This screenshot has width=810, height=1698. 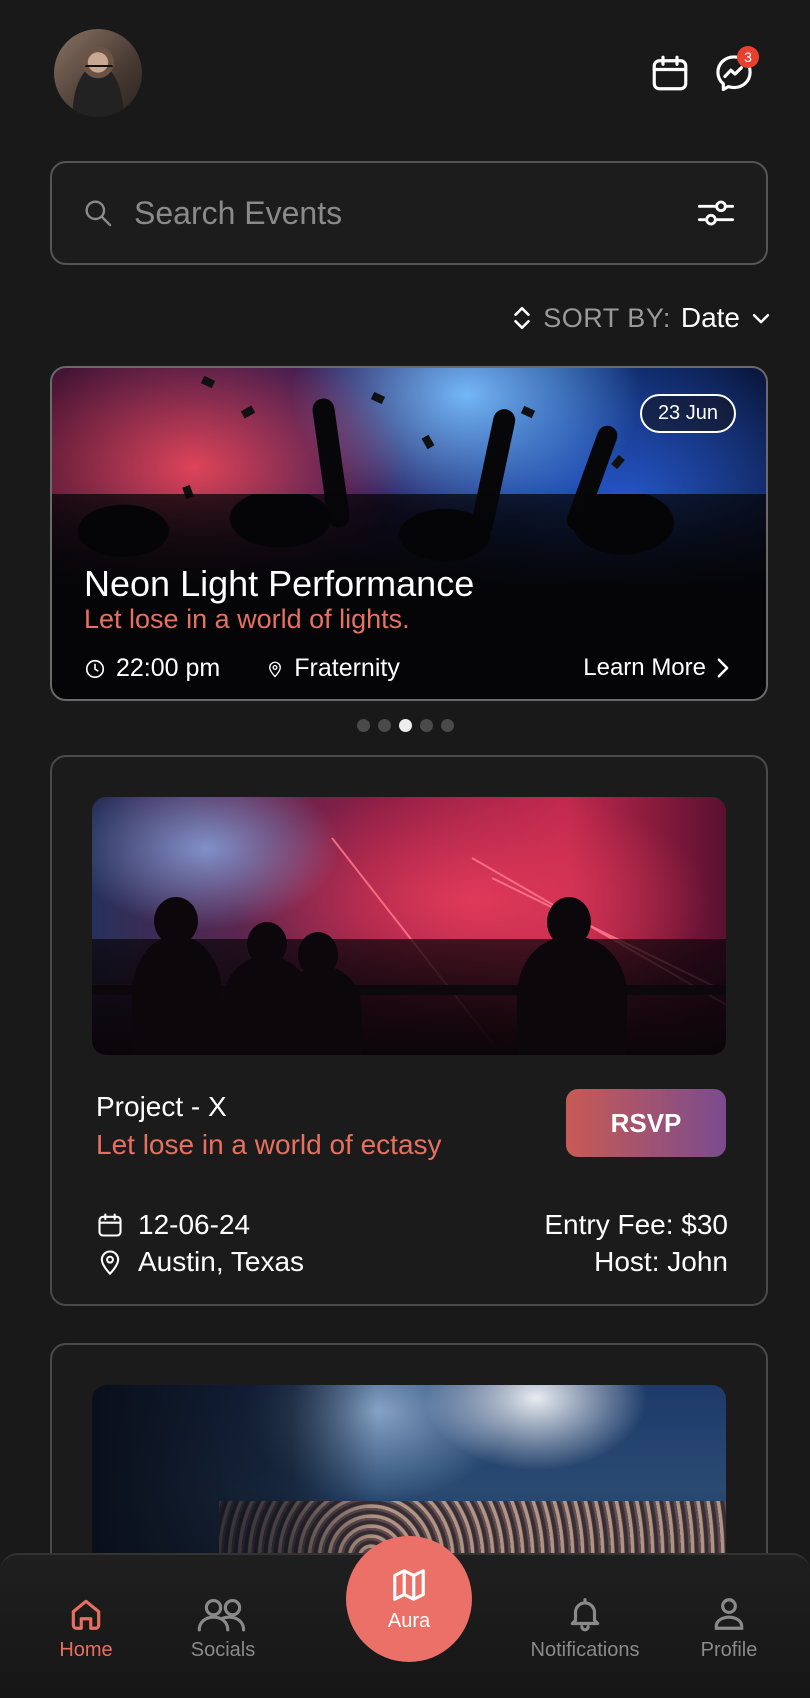 I want to click on home-icon, so click(x=86, y=1614).